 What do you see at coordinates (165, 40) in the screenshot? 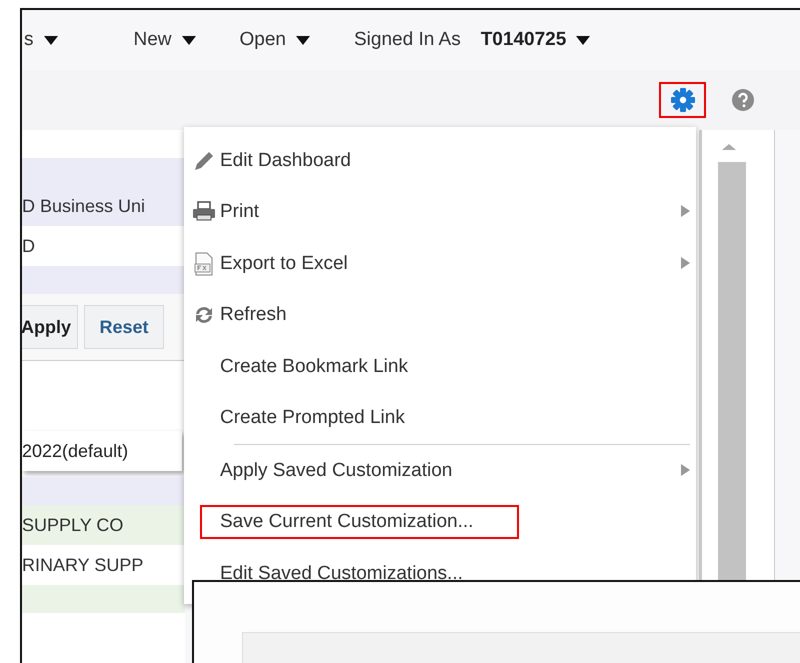
I see `menu-button: New` at bounding box center [165, 40].